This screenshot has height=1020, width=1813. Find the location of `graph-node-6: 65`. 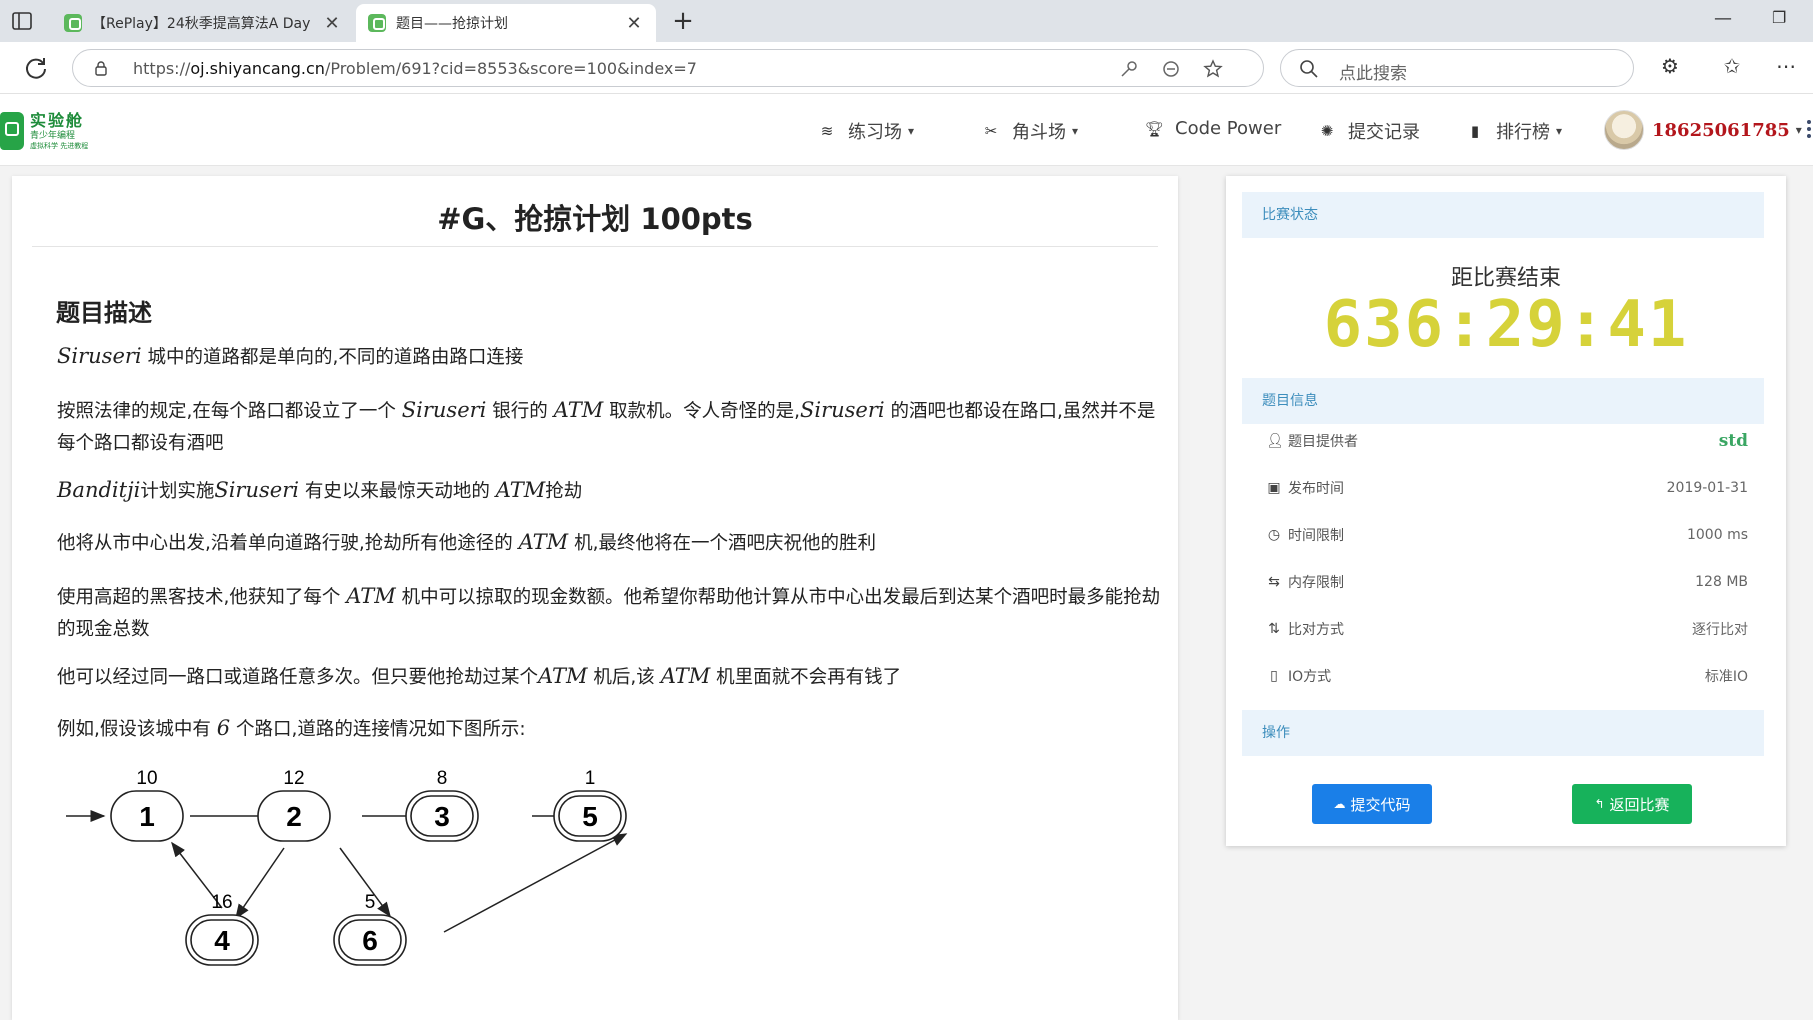

graph-node-6: 65 is located at coordinates (370, 929).